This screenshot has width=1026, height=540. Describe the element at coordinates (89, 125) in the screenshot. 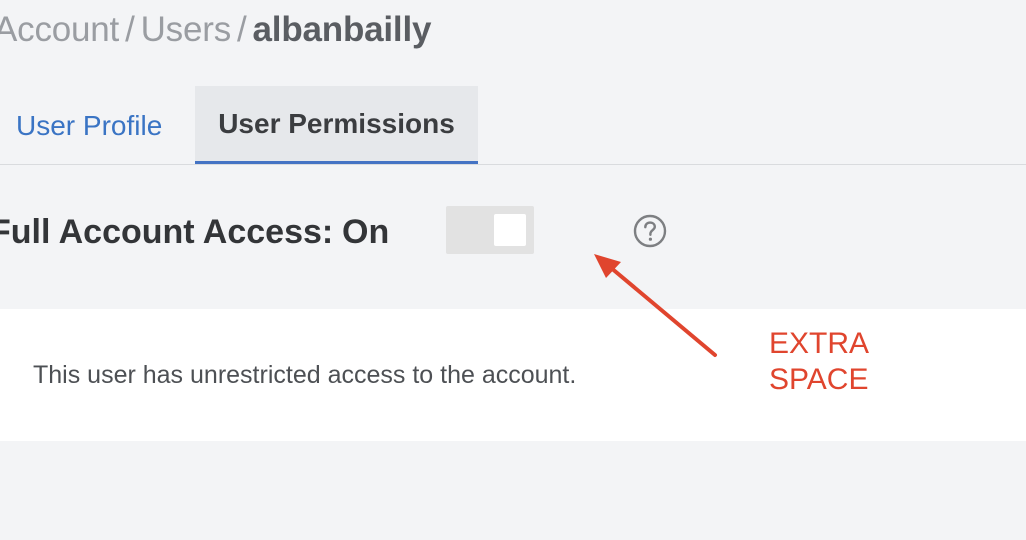

I see `tab-user-profile: User Profile` at that location.